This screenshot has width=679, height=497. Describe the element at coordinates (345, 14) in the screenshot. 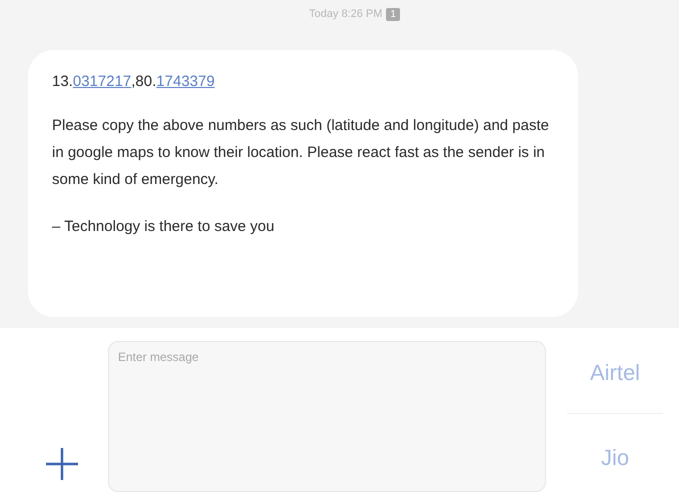

I see `timestamp: Today 8:26 PM` at that location.